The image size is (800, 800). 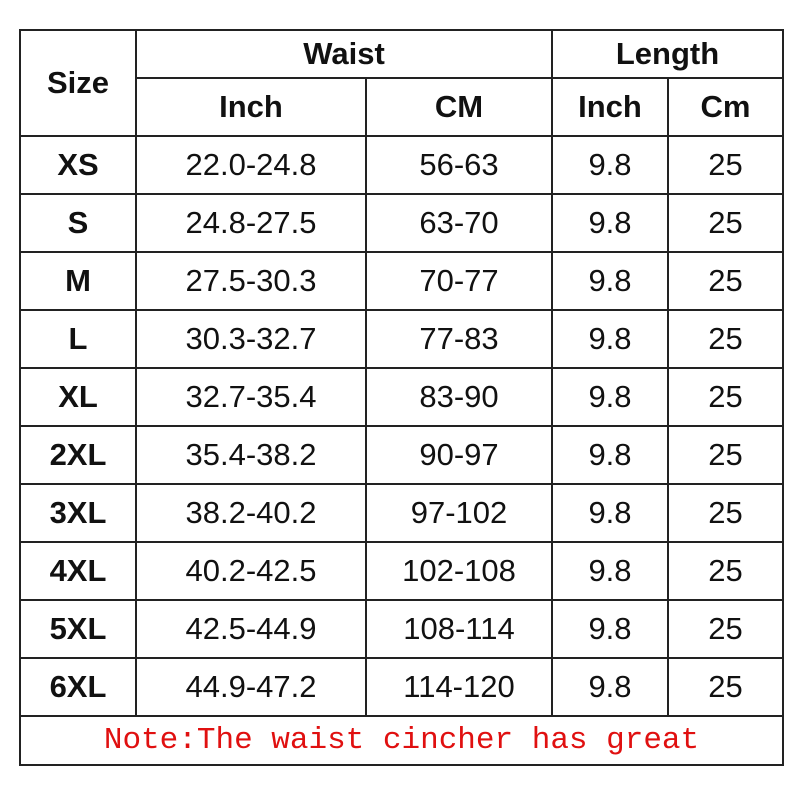 I want to click on table-row: 2XL 35.4-38.2 90-97 9.8 25, so click(x=401, y=455).